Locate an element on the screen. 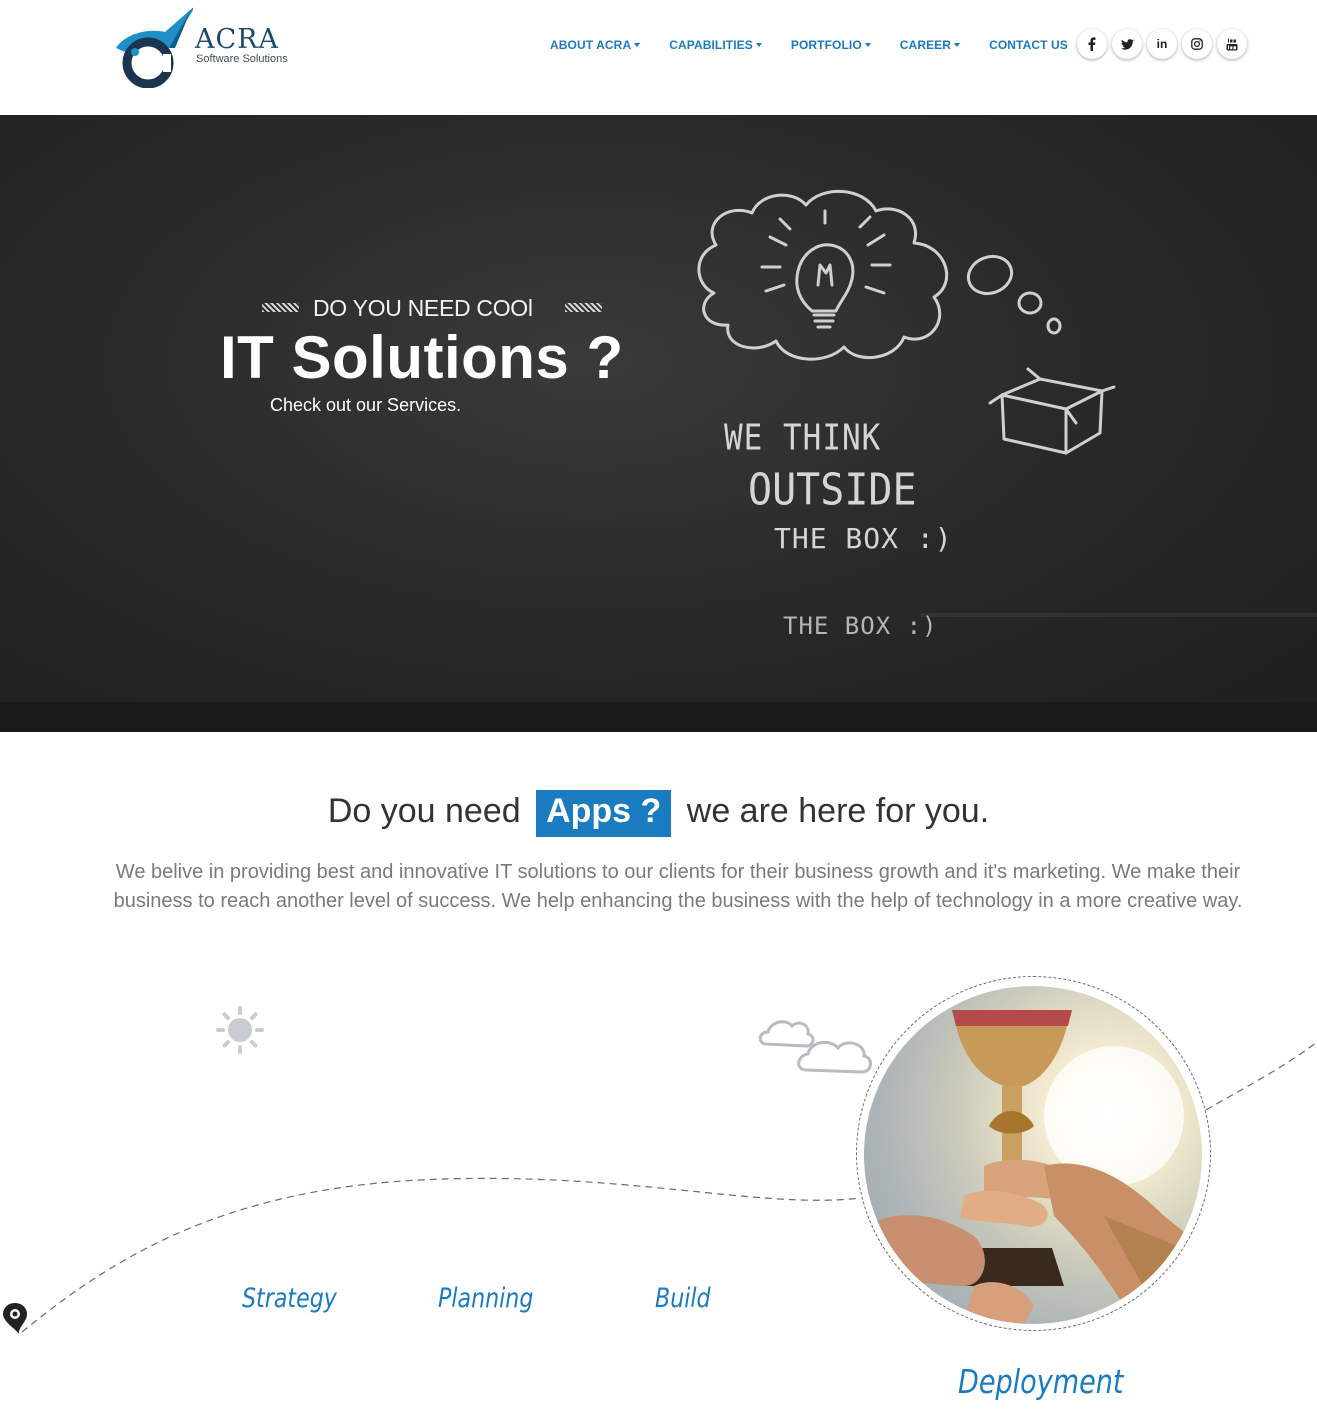  twitter-icon is located at coordinates (1127, 44).